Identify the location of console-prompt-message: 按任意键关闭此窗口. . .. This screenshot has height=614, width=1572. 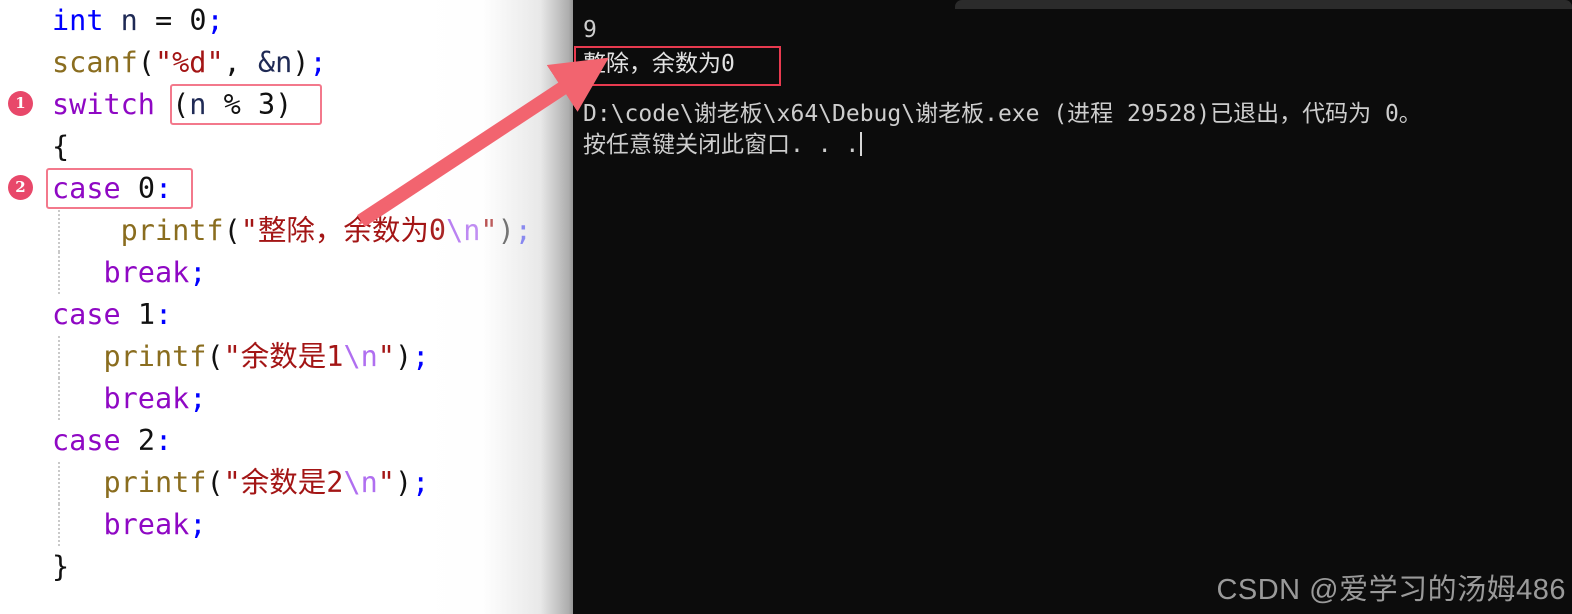
(723, 145).